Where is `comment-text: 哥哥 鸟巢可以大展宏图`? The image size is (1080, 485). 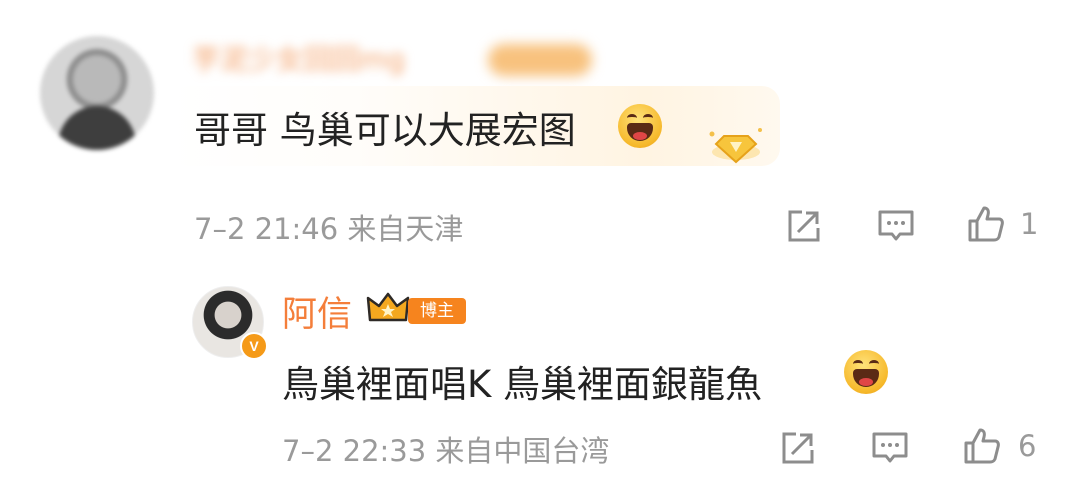
comment-text: 哥哥 鸟巢可以大展宏图 is located at coordinates (385, 127).